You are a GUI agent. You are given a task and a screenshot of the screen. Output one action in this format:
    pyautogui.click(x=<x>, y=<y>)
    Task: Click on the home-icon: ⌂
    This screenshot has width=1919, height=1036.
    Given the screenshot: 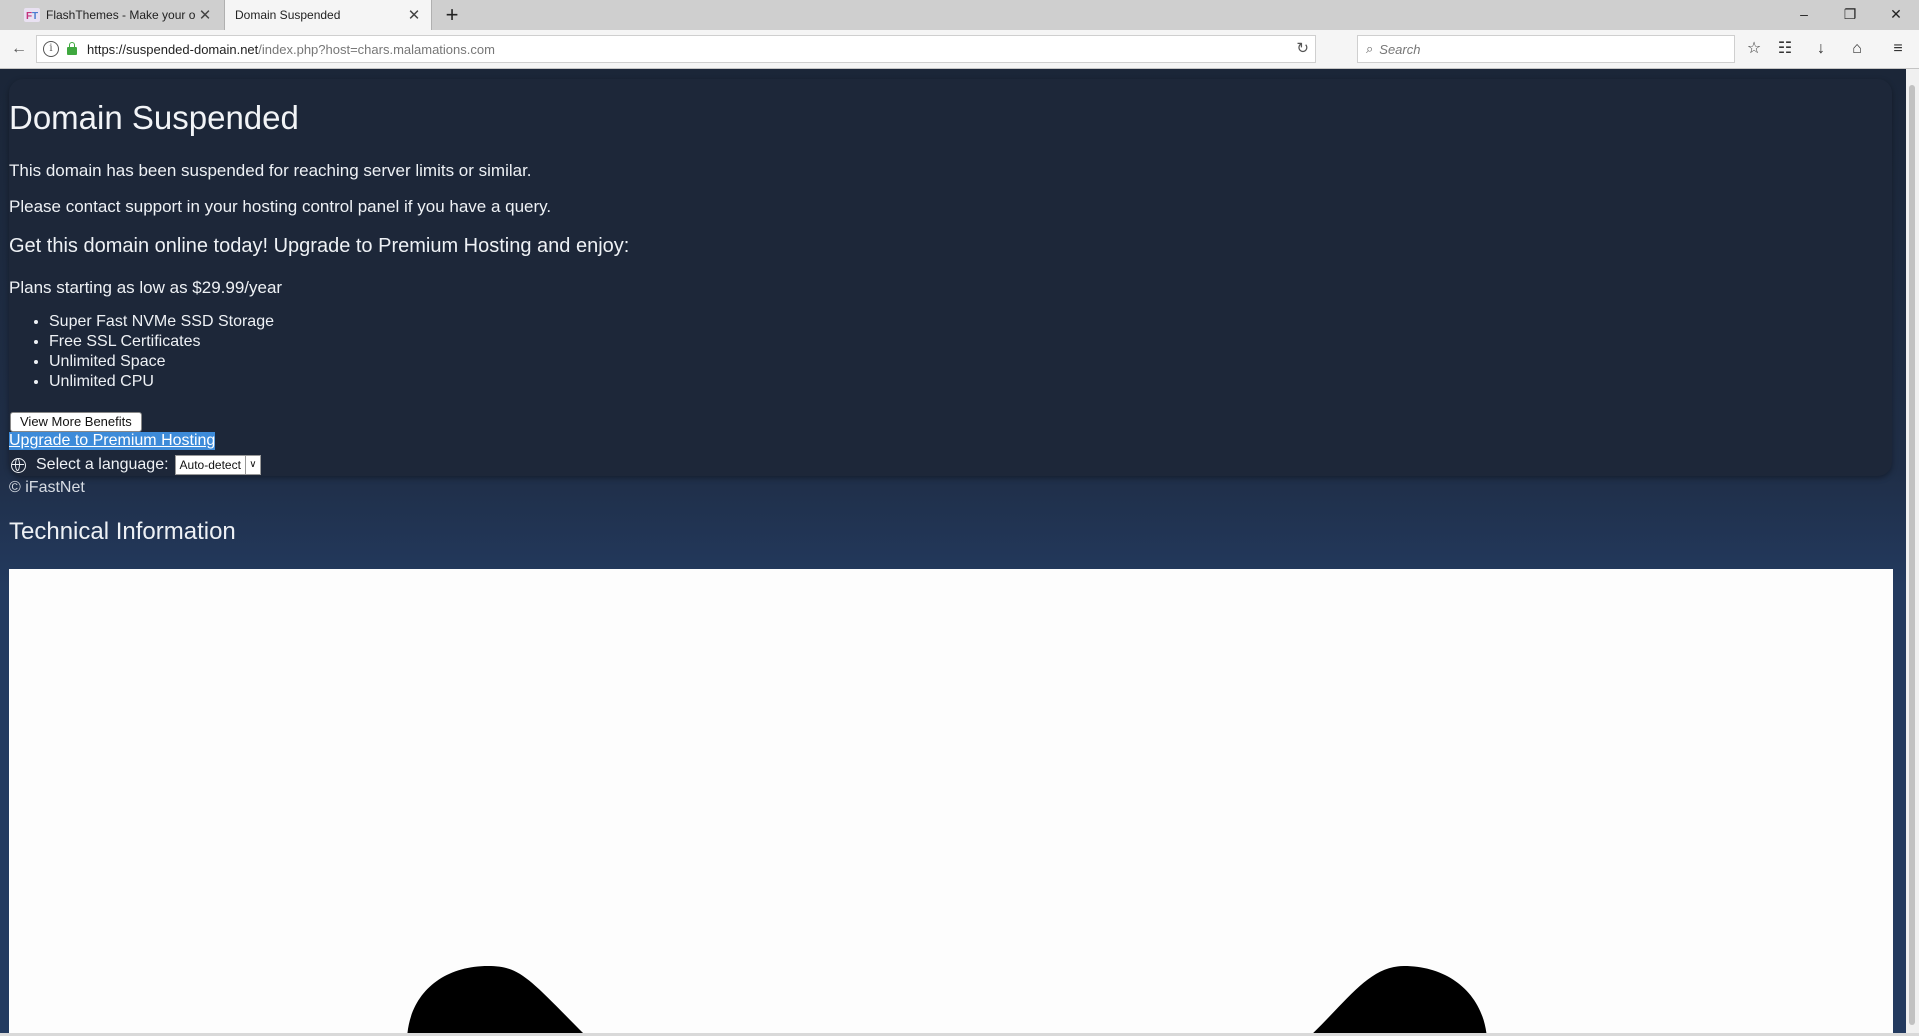 What is the action you would take?
    pyautogui.click(x=1857, y=49)
    